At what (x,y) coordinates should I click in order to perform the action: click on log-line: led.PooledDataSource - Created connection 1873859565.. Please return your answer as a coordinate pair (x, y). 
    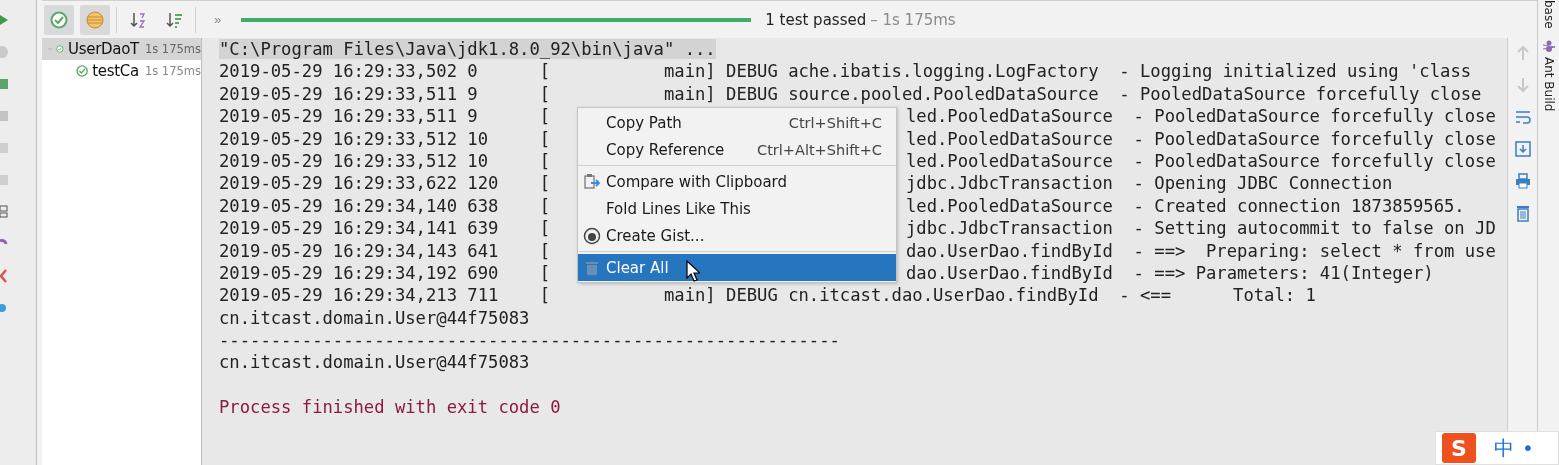
    Looking at the image, I should click on (1185, 205).